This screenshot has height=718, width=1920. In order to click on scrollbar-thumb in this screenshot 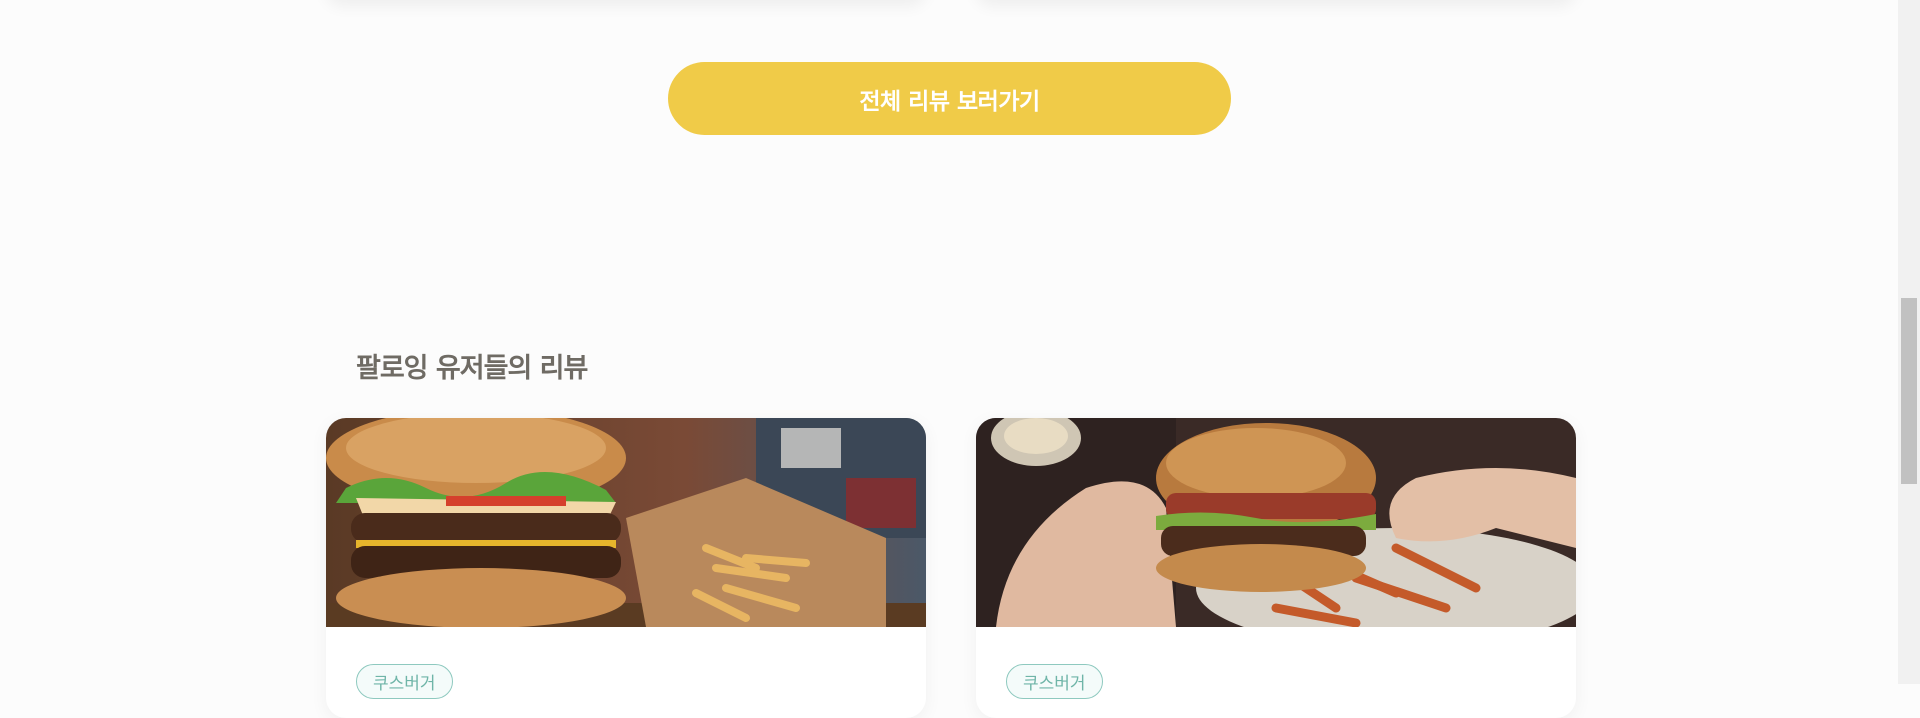, I will do `click(1909, 391)`.